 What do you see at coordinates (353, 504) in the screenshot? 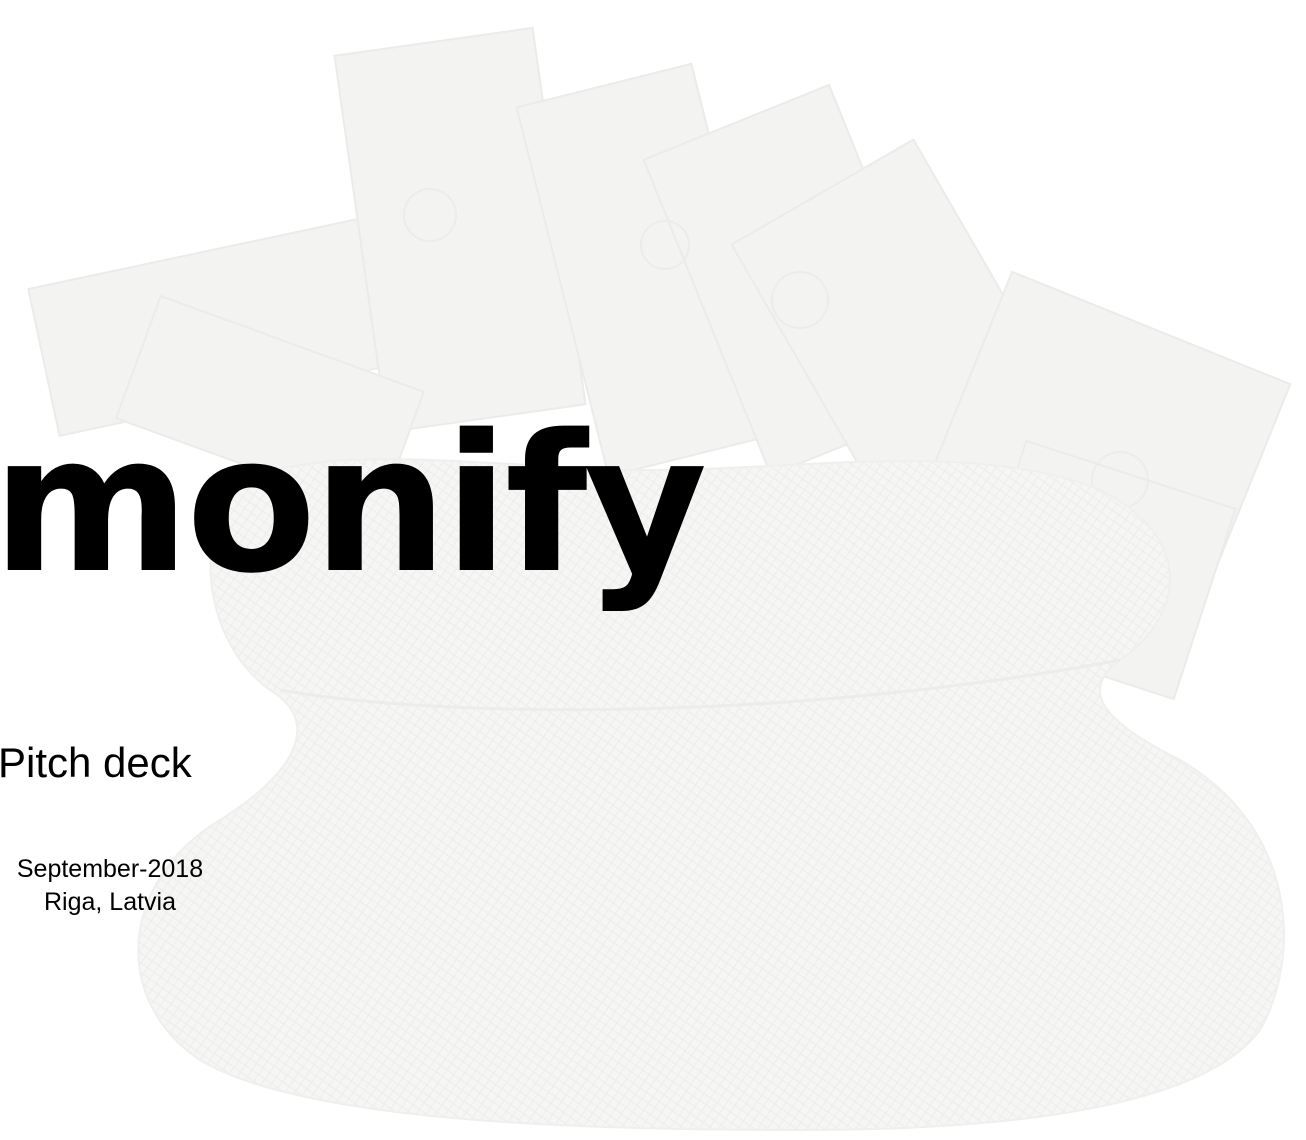
I see `company-logo-title: monify` at bounding box center [353, 504].